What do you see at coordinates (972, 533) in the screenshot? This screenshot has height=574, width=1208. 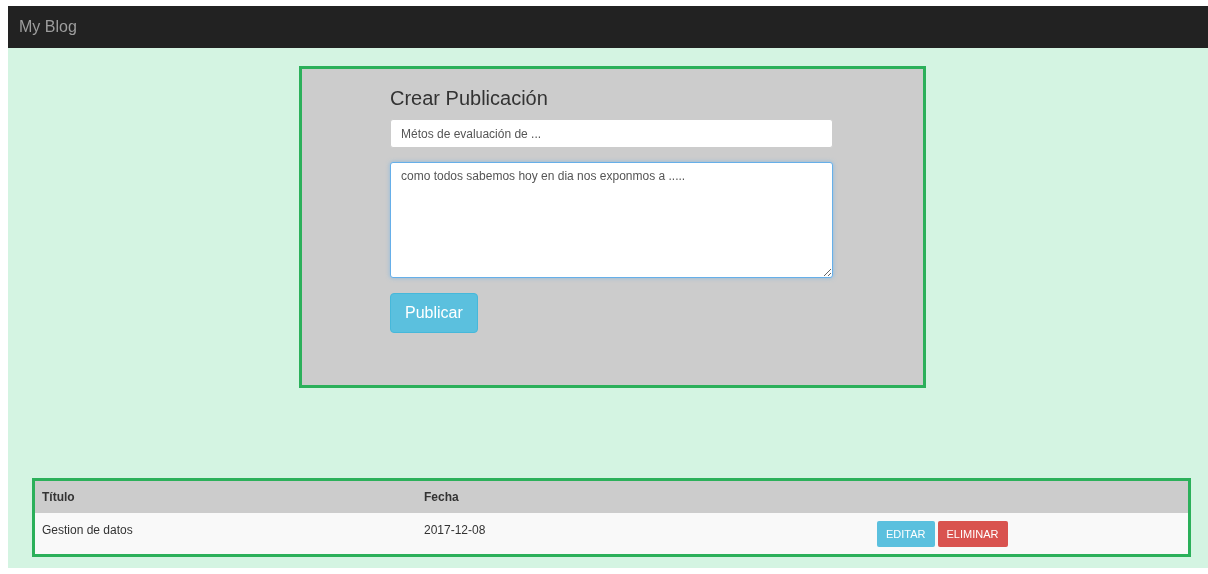 I see `delete-button: ELIMINAR` at bounding box center [972, 533].